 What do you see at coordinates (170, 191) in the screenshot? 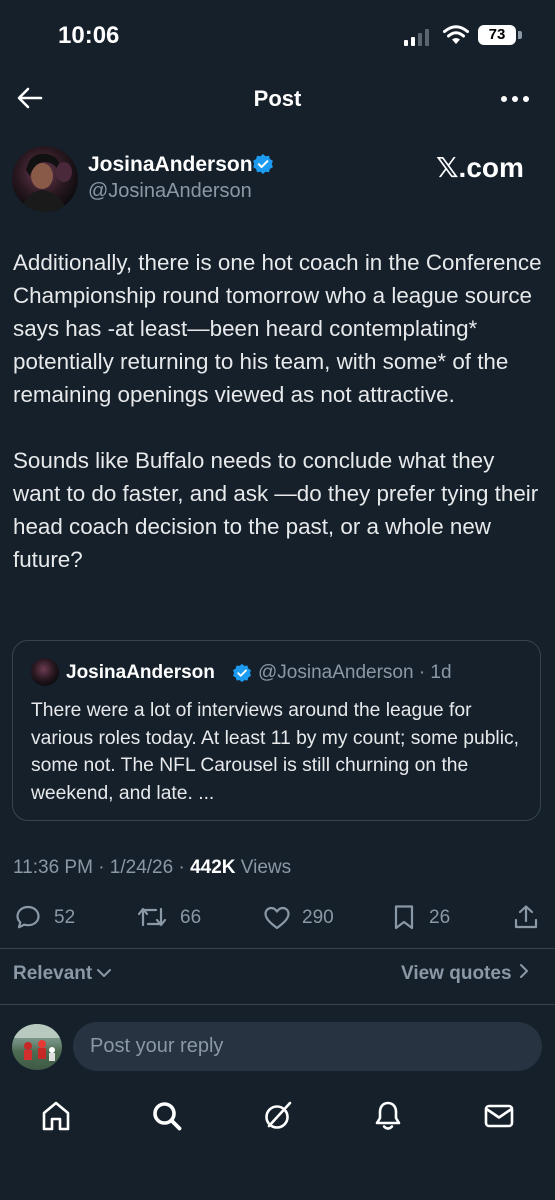
I see `author-handle: @JosinaAnderson` at bounding box center [170, 191].